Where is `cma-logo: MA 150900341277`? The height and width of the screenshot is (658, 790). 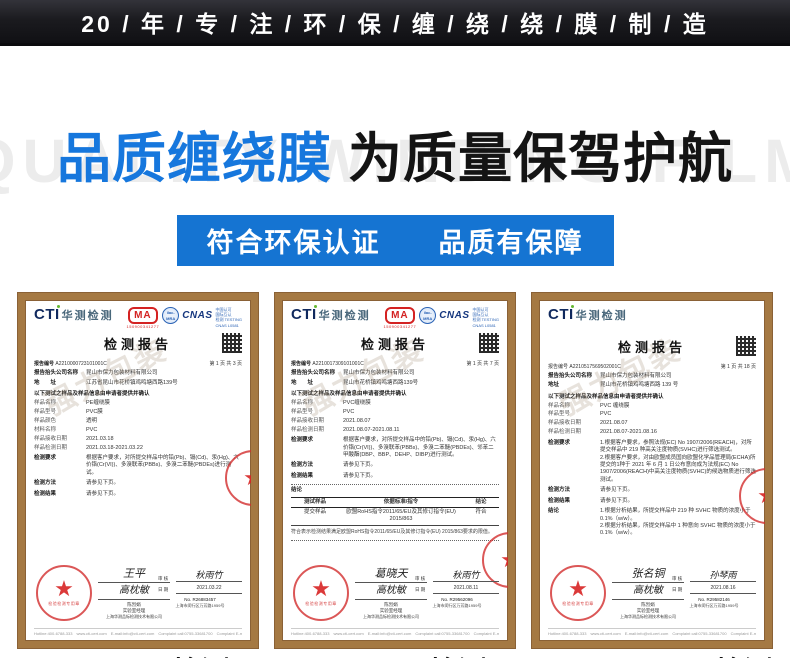 cma-logo: MA 150900341277 is located at coordinates (400, 318).